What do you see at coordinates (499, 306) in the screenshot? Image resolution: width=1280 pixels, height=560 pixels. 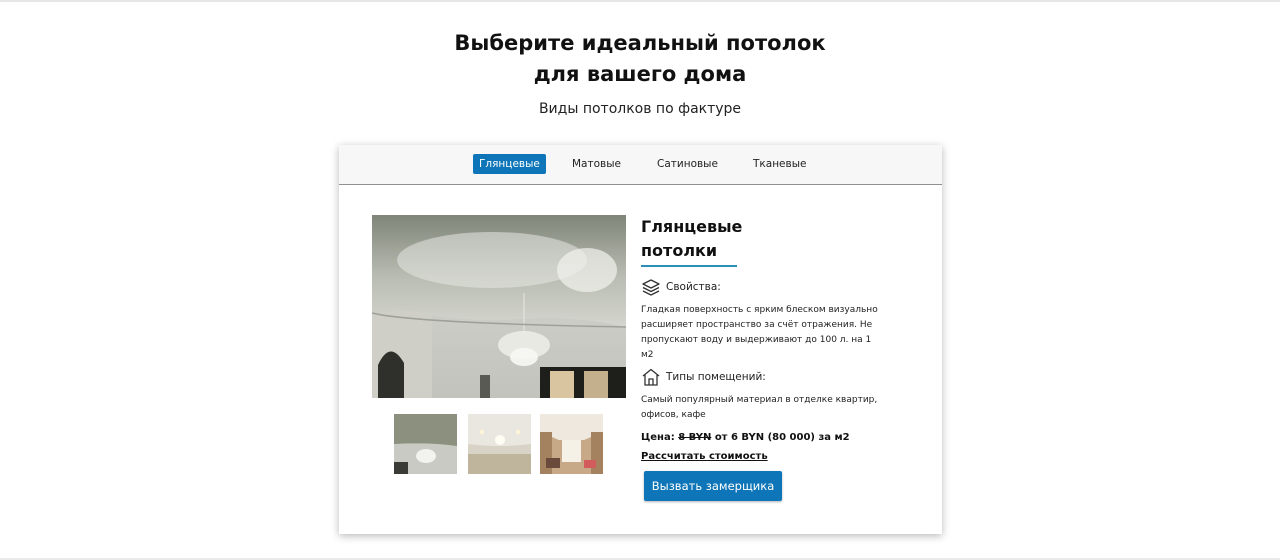 I see `main-product-photo` at bounding box center [499, 306].